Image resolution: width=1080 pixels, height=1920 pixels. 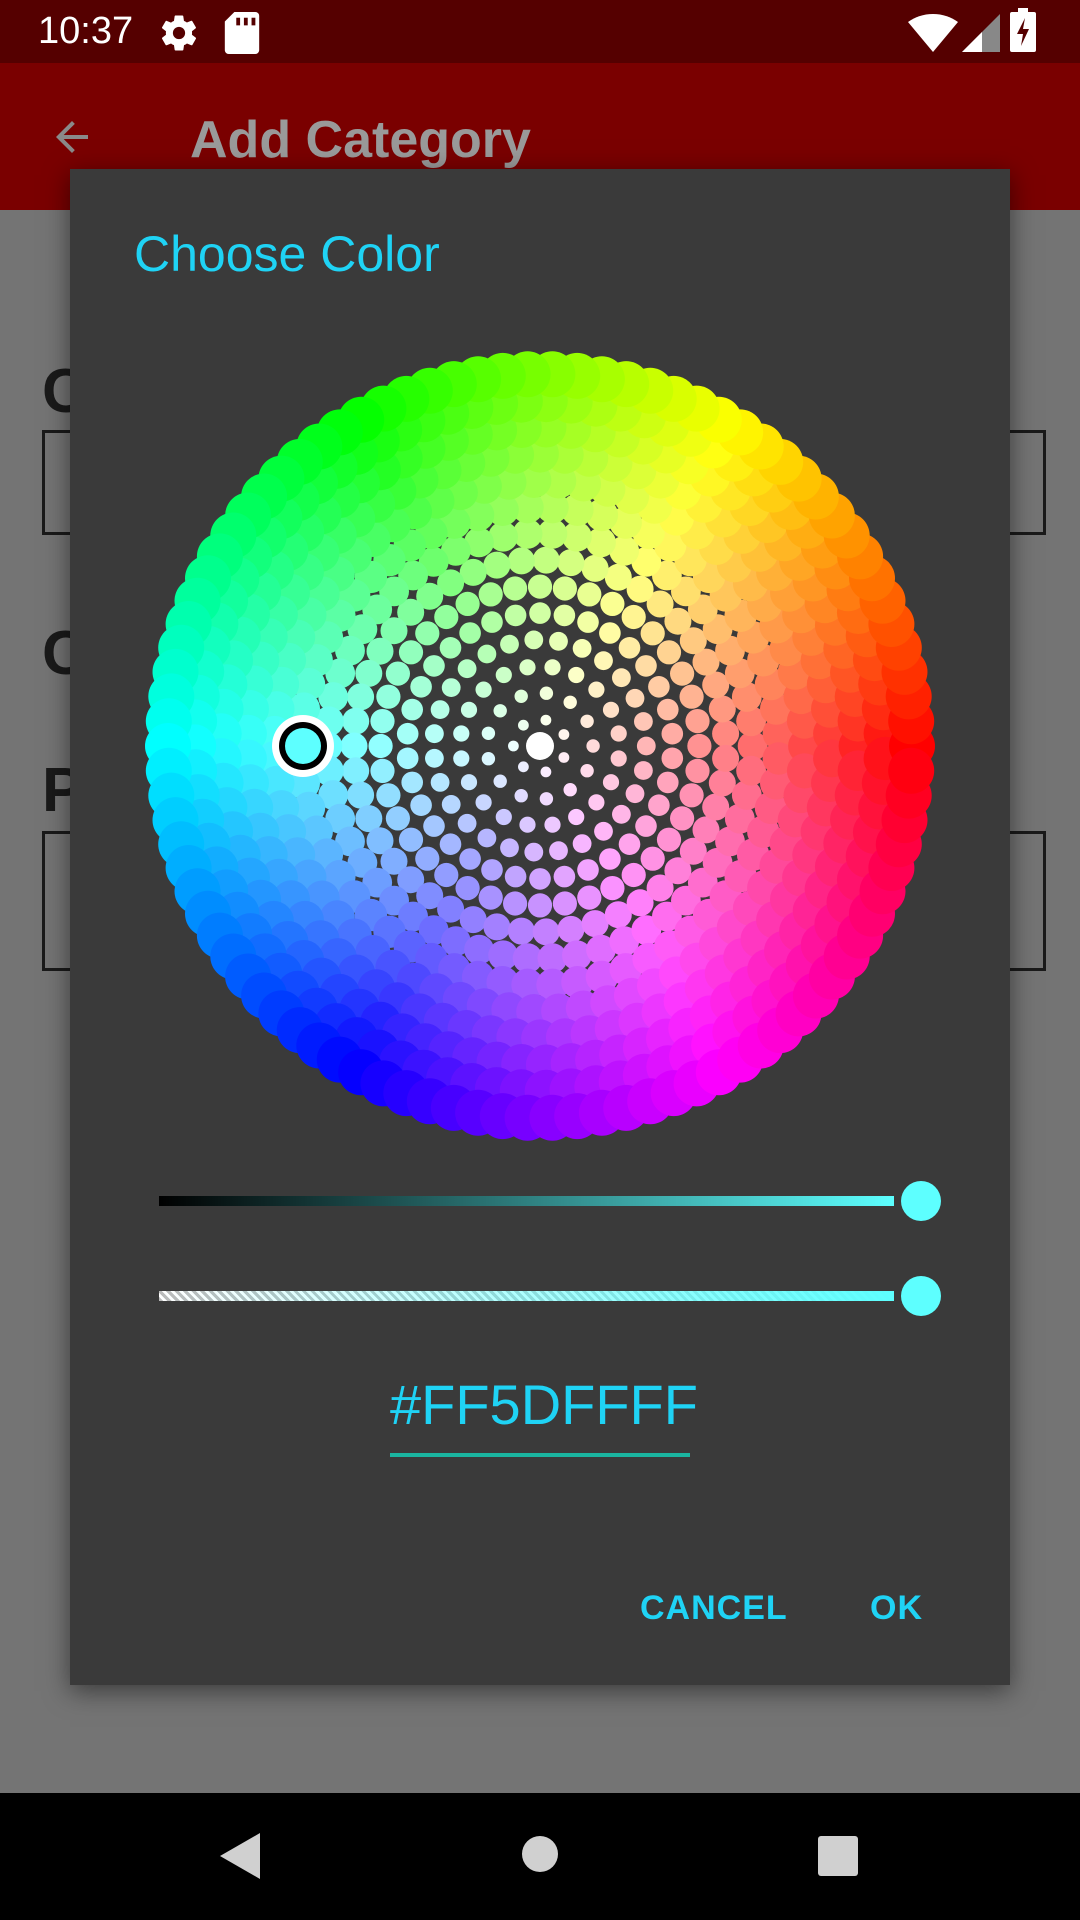 I want to click on back-triangle-icon, so click(x=240, y=1858).